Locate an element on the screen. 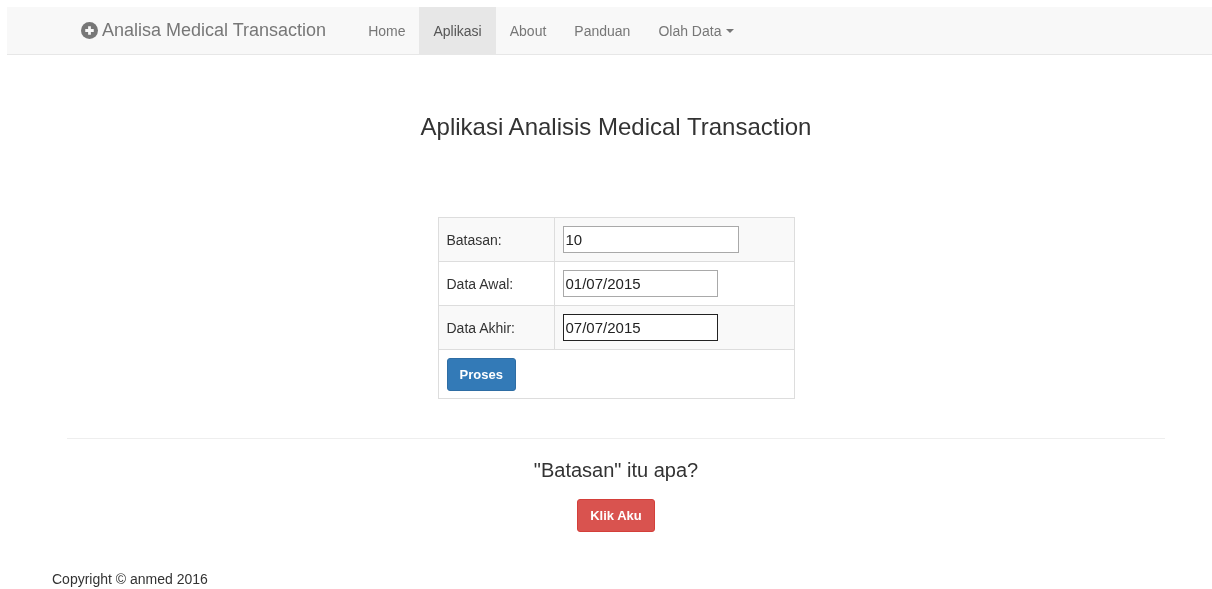 Image resolution: width=1212 pixels, height=589 pixels. input-field: 10 is located at coordinates (650, 239).